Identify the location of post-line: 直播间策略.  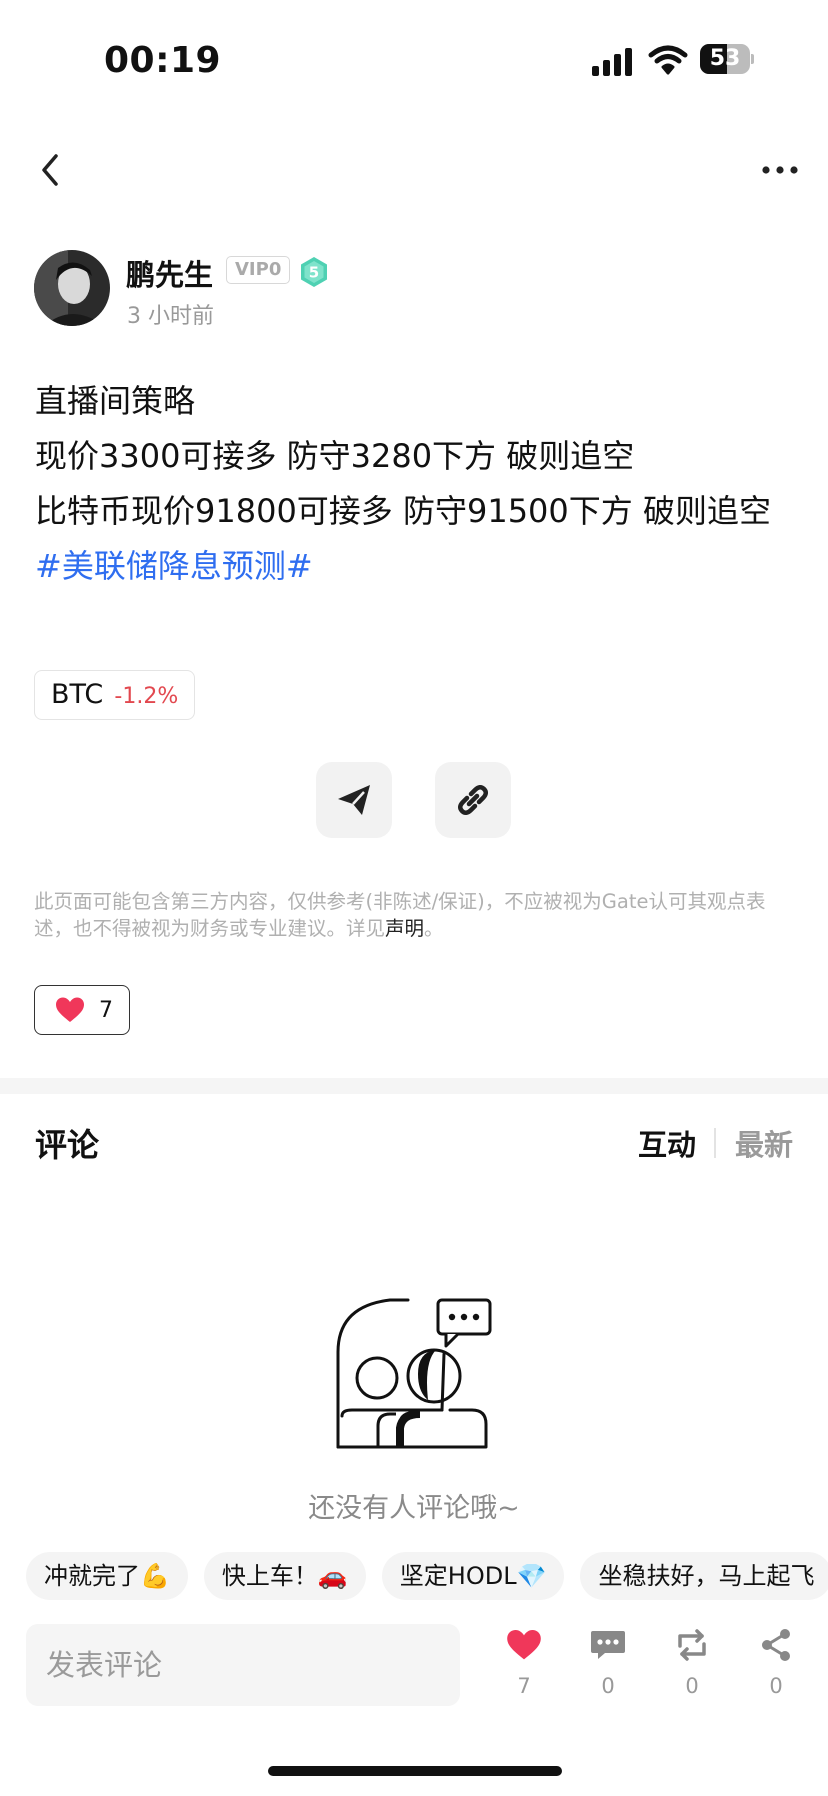
(115, 401).